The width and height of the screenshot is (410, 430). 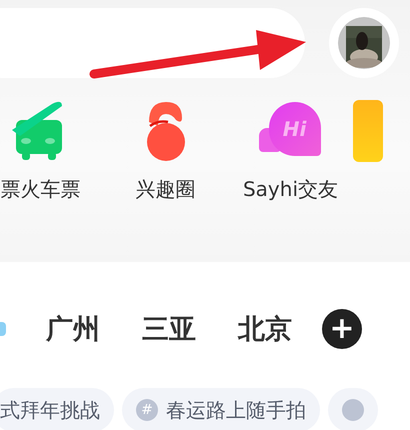 I want to click on topic-chip-edge, so click(x=353, y=409).